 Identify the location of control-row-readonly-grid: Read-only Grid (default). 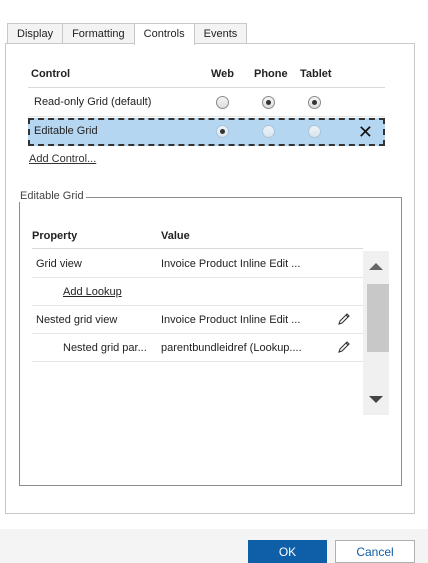
(206, 103).